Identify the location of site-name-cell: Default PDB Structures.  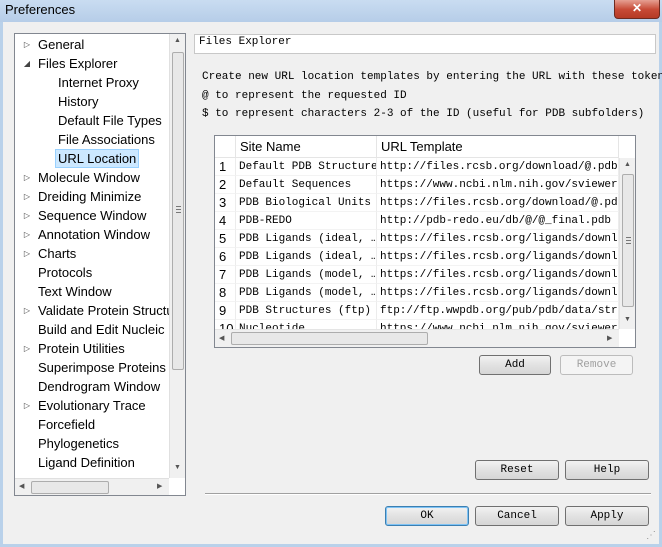
(306, 167).